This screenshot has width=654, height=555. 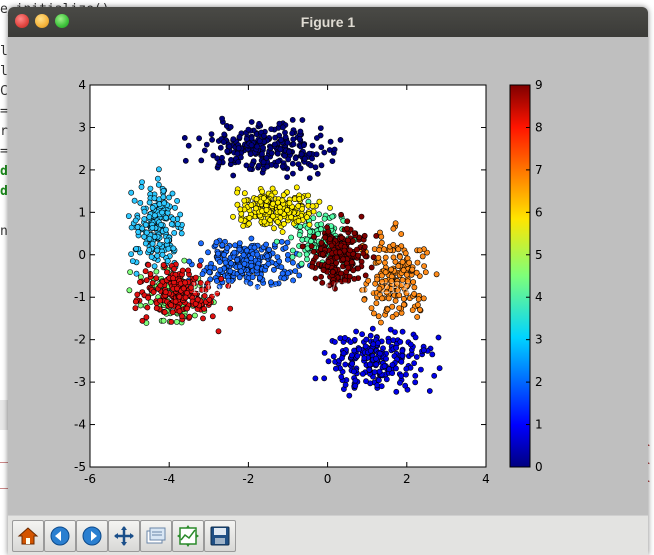 I want to click on home-button, so click(x=28, y=536).